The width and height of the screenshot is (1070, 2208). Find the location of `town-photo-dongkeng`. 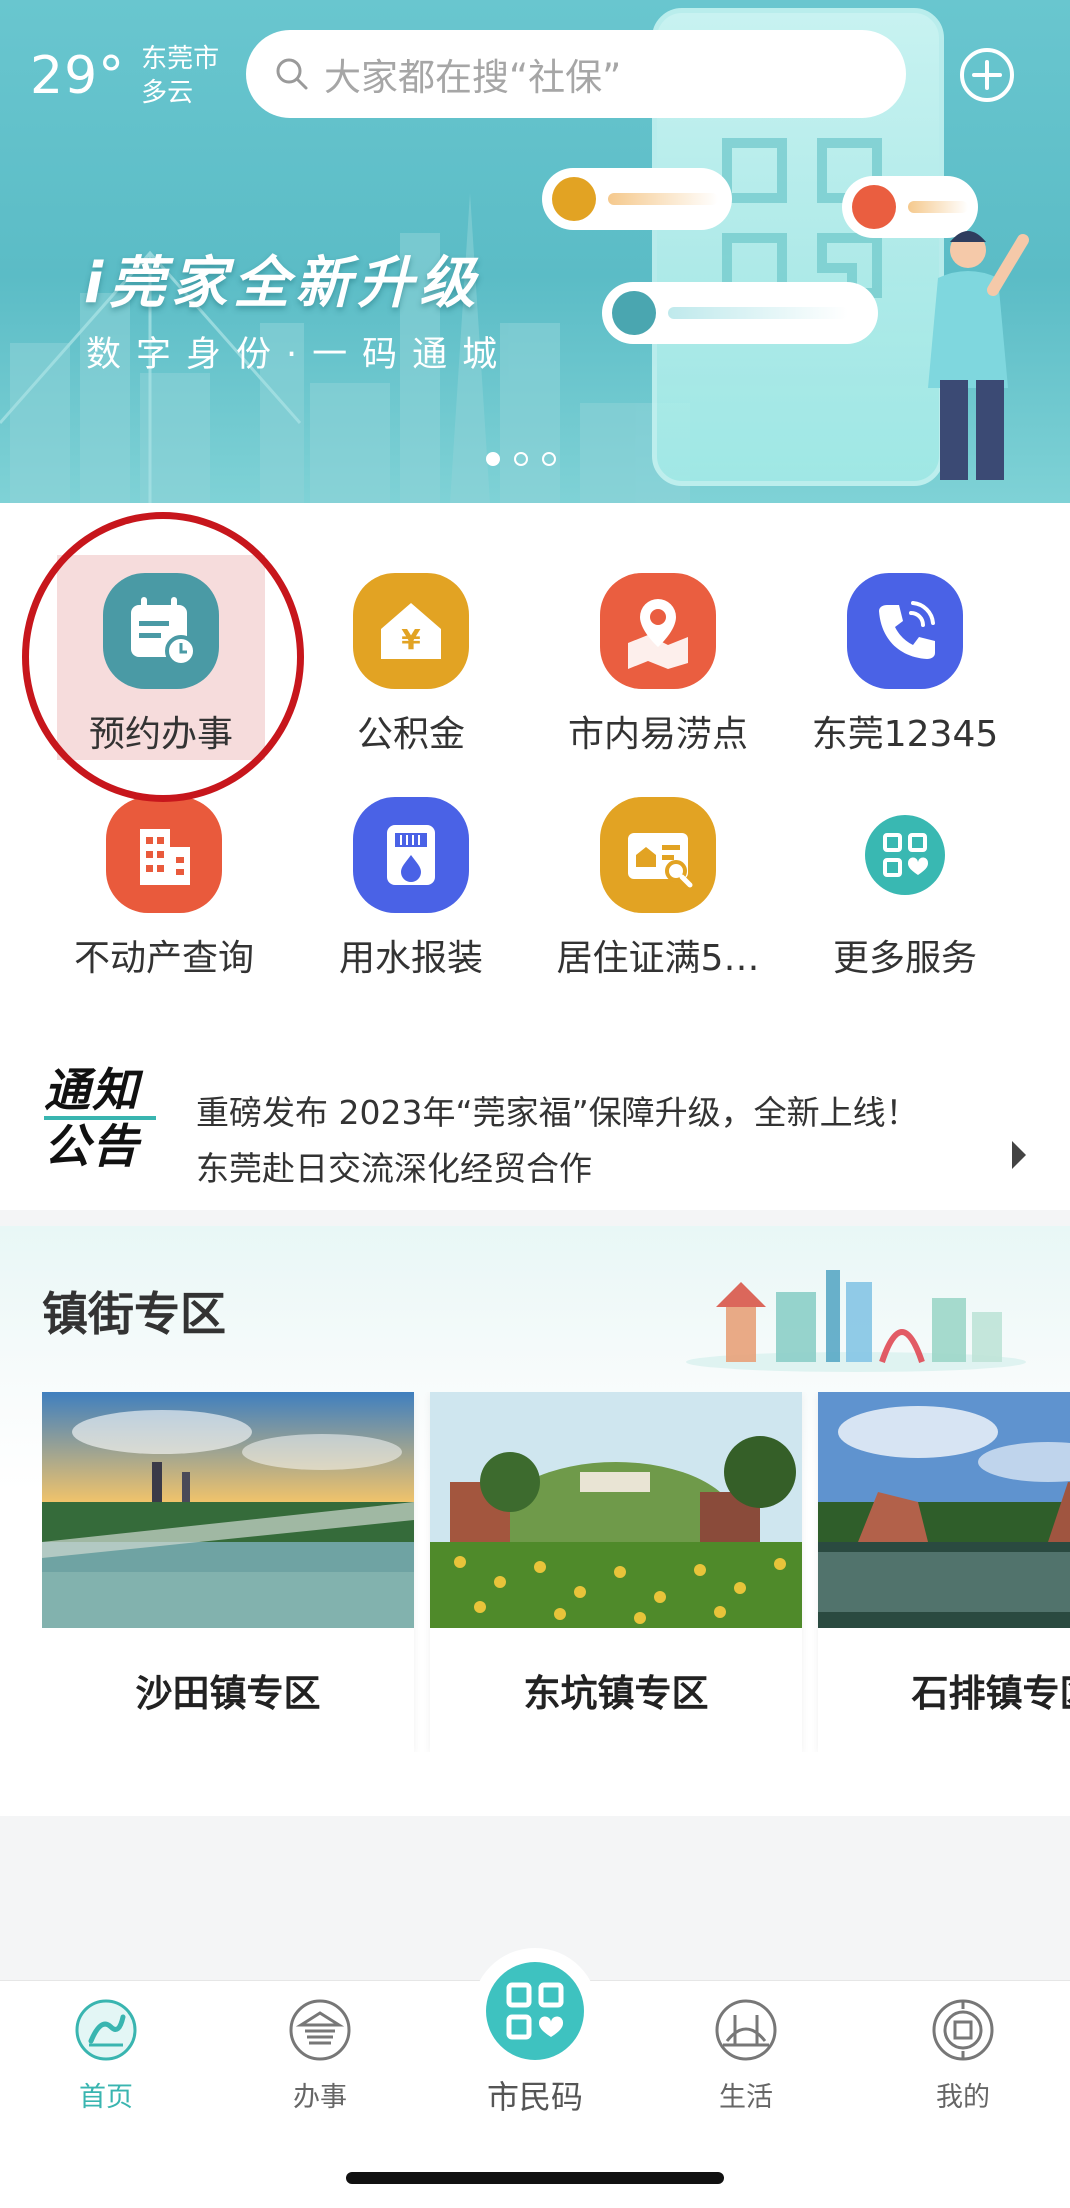

town-photo-dongkeng is located at coordinates (616, 1510).